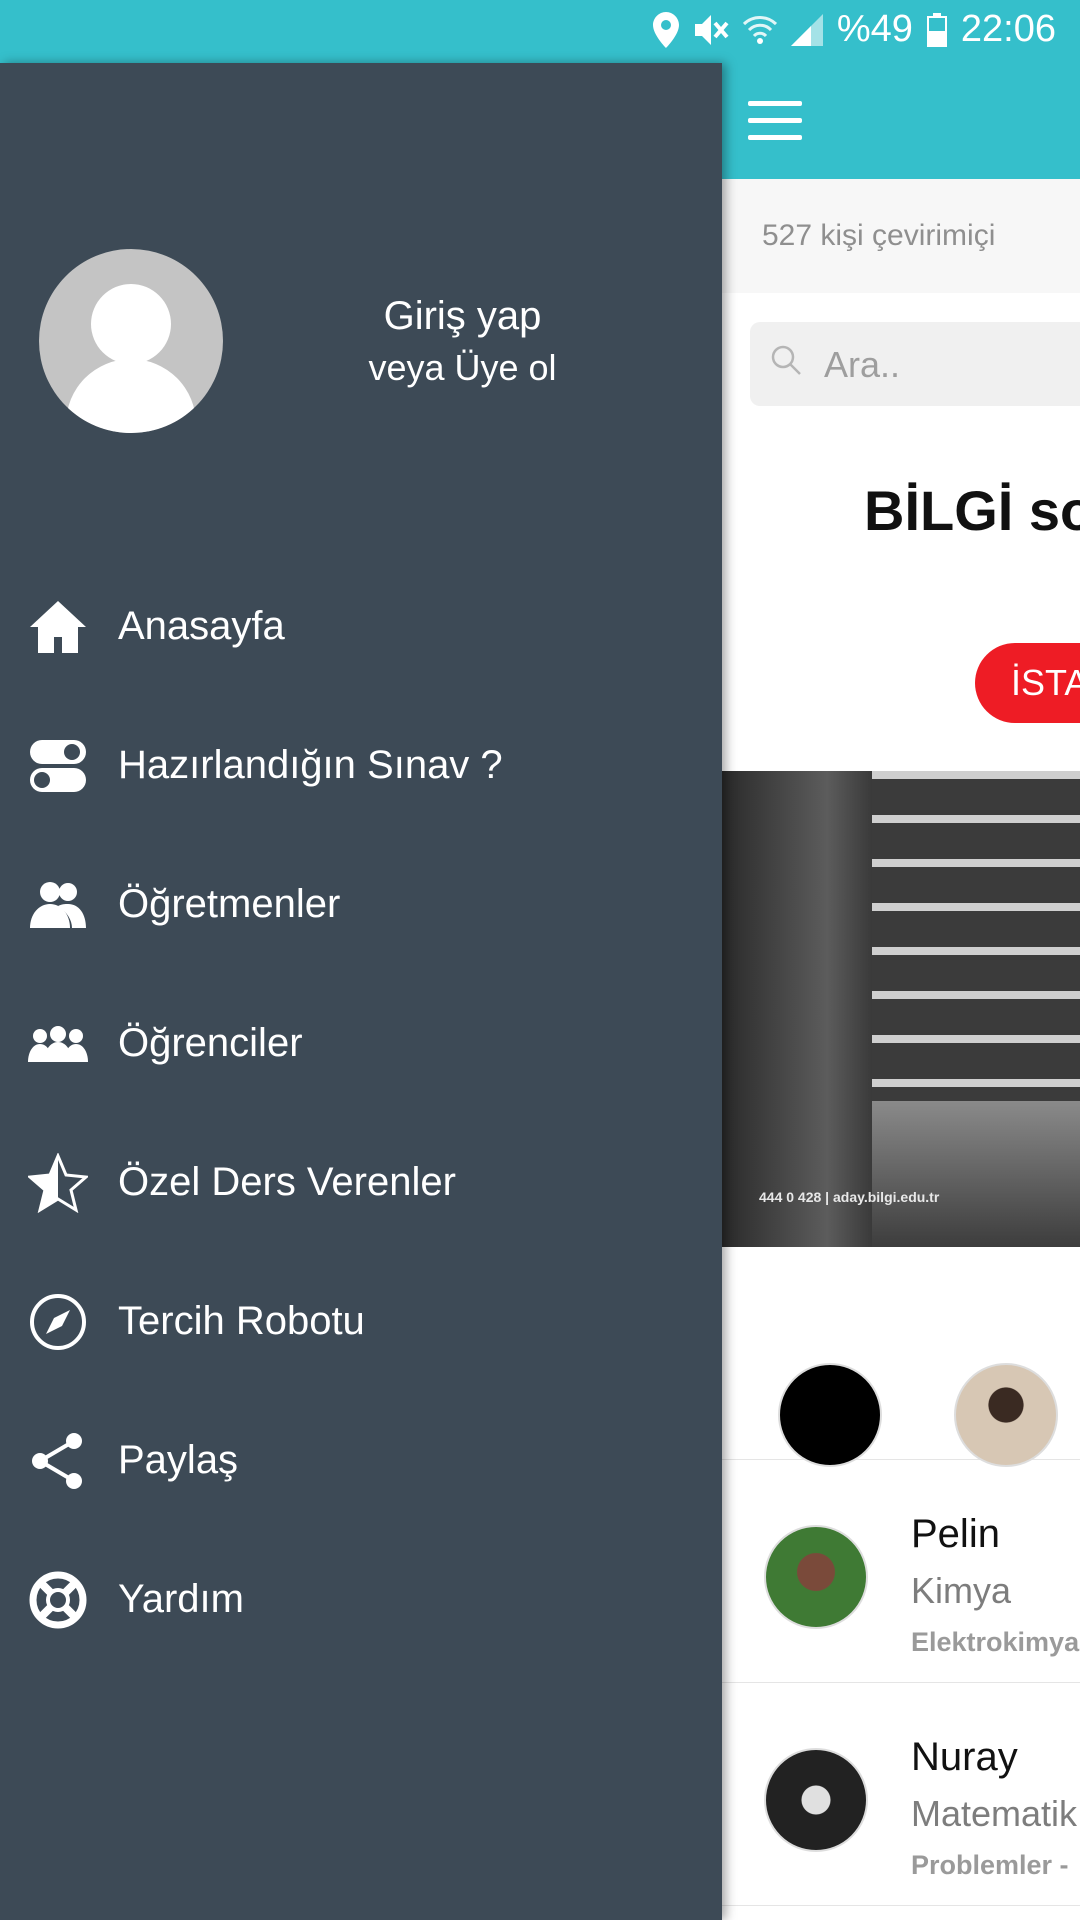  What do you see at coordinates (310, 765) in the screenshot?
I see `menu-item-label: Hazırlandığın Sınav ?` at bounding box center [310, 765].